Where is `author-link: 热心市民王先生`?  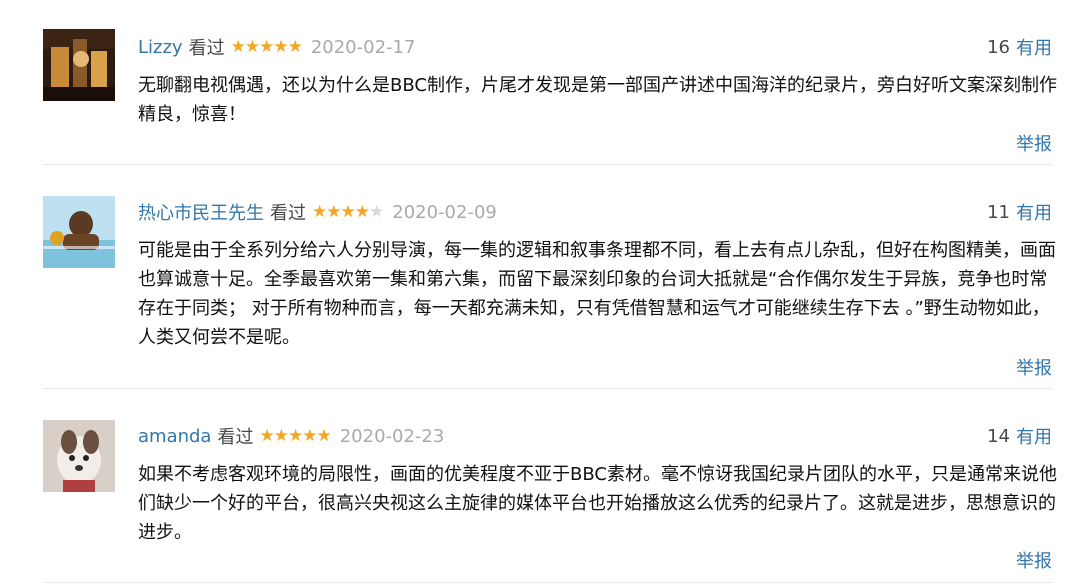
author-link: 热心市民王先生 is located at coordinates (201, 212).